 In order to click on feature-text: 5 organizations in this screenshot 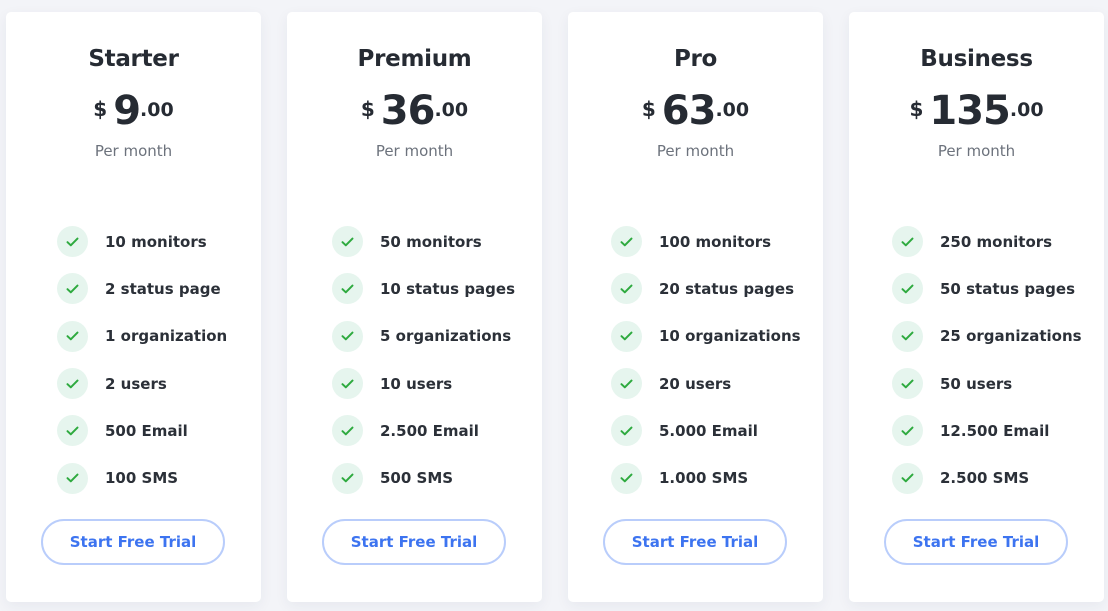, I will do `click(446, 336)`.